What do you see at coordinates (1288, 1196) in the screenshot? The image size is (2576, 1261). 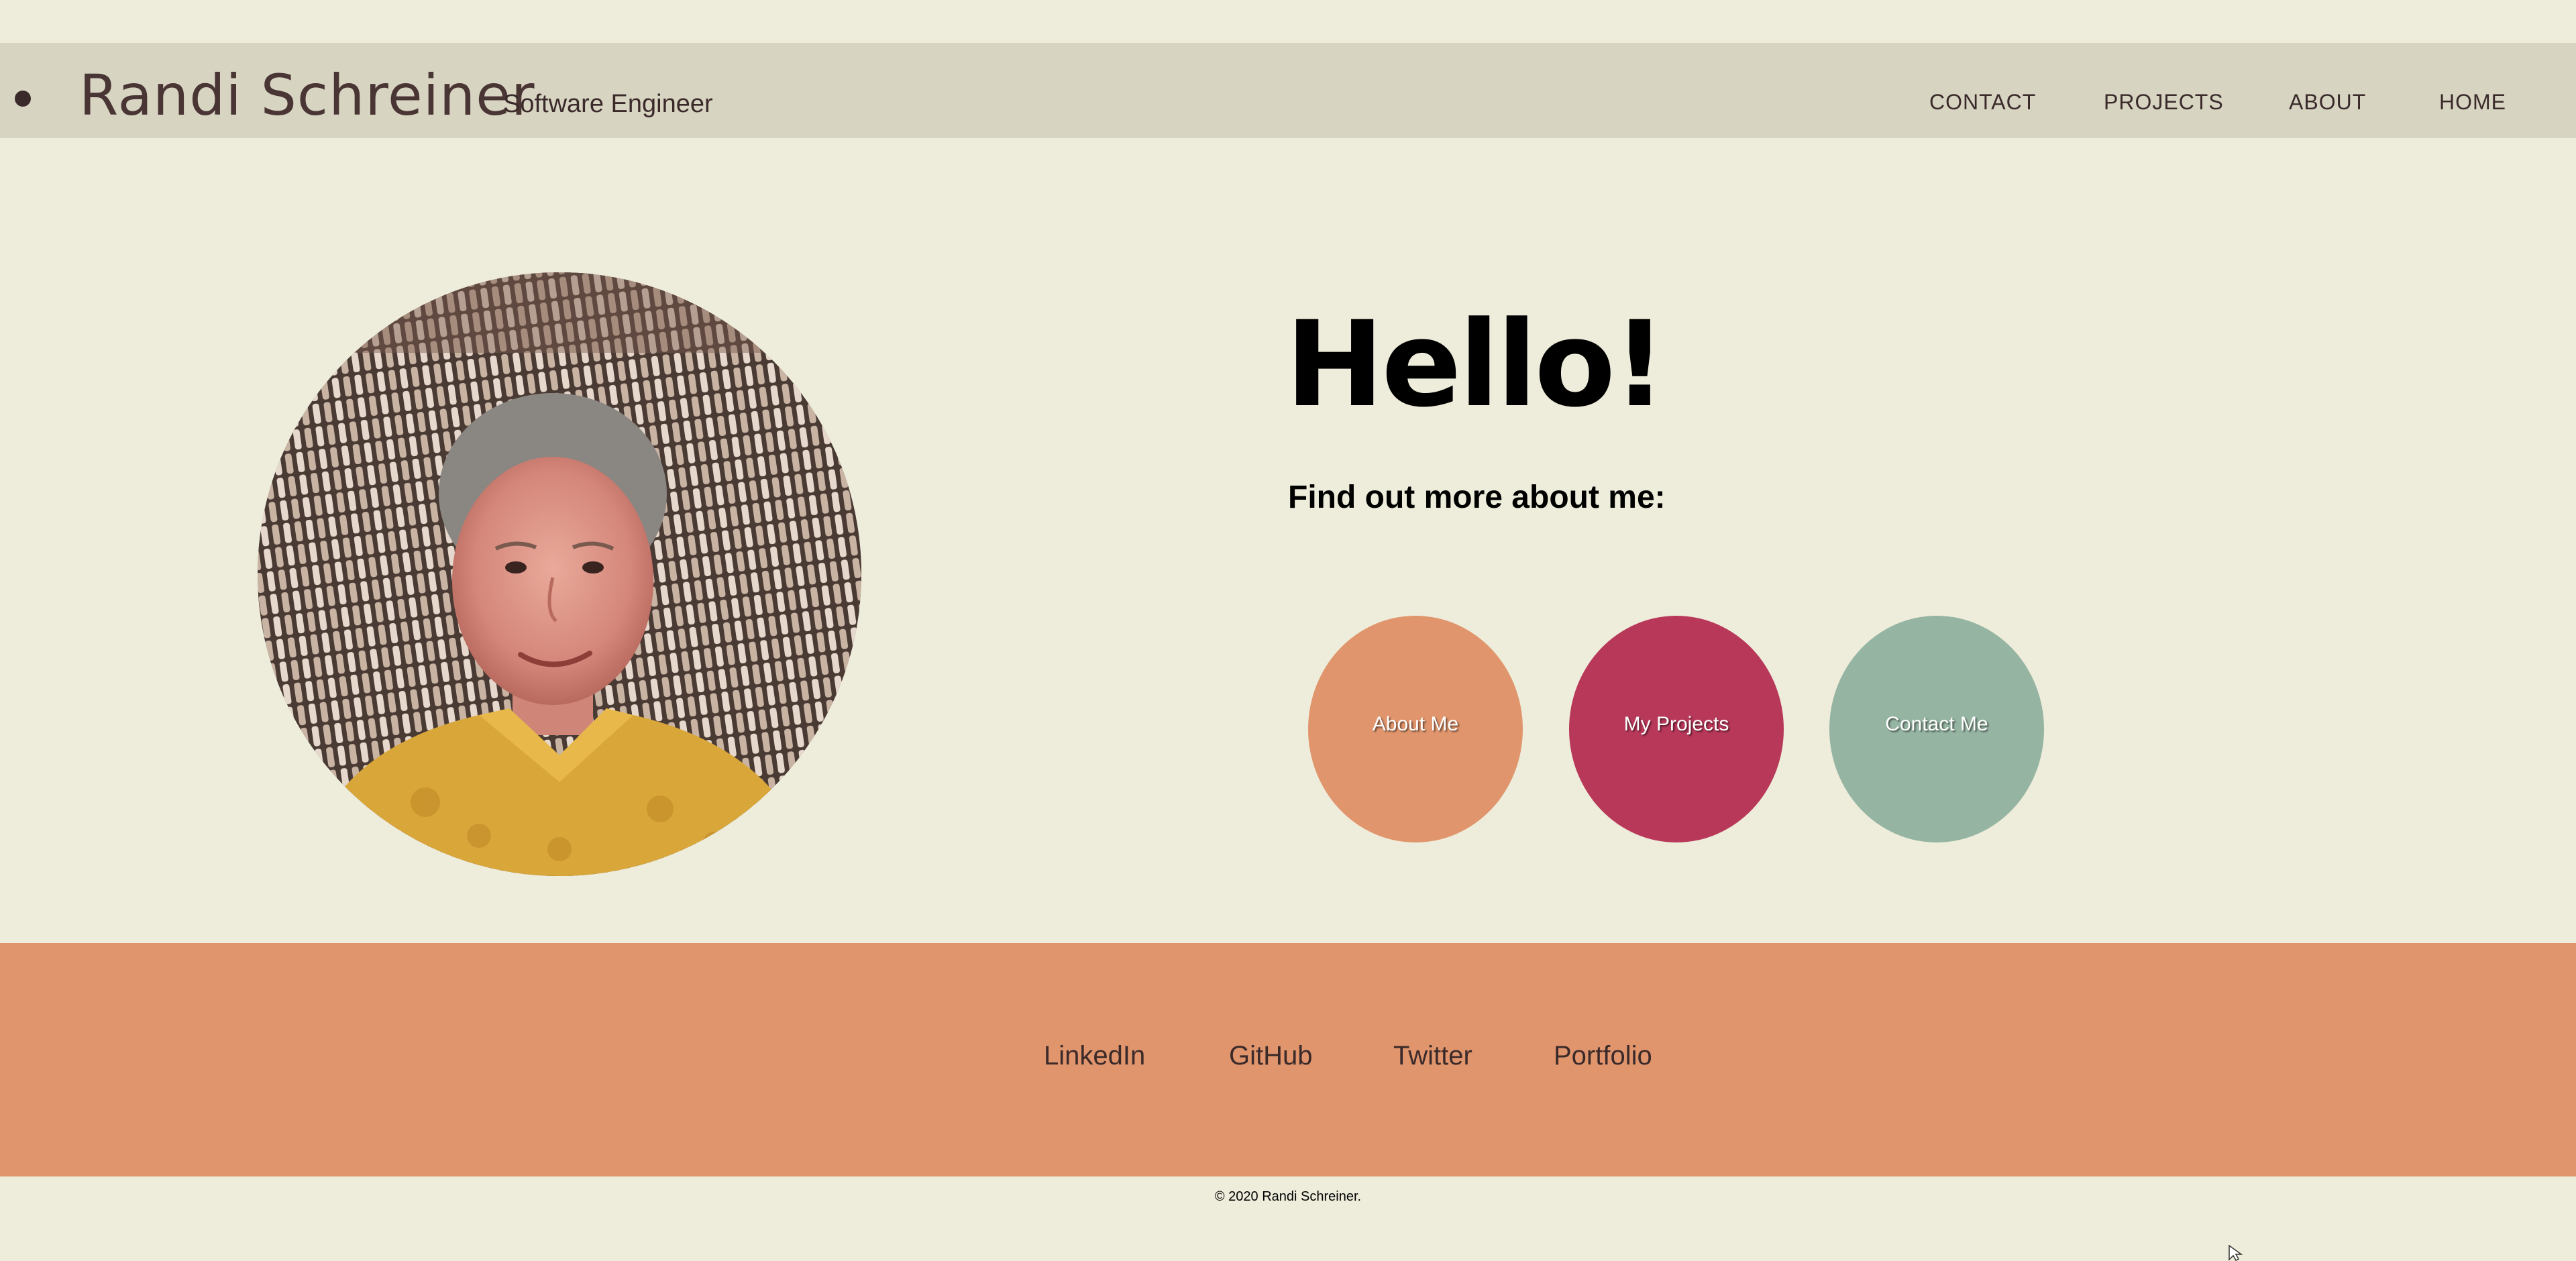 I see `copyright-text: © 2020 Randi Schreiner.` at bounding box center [1288, 1196].